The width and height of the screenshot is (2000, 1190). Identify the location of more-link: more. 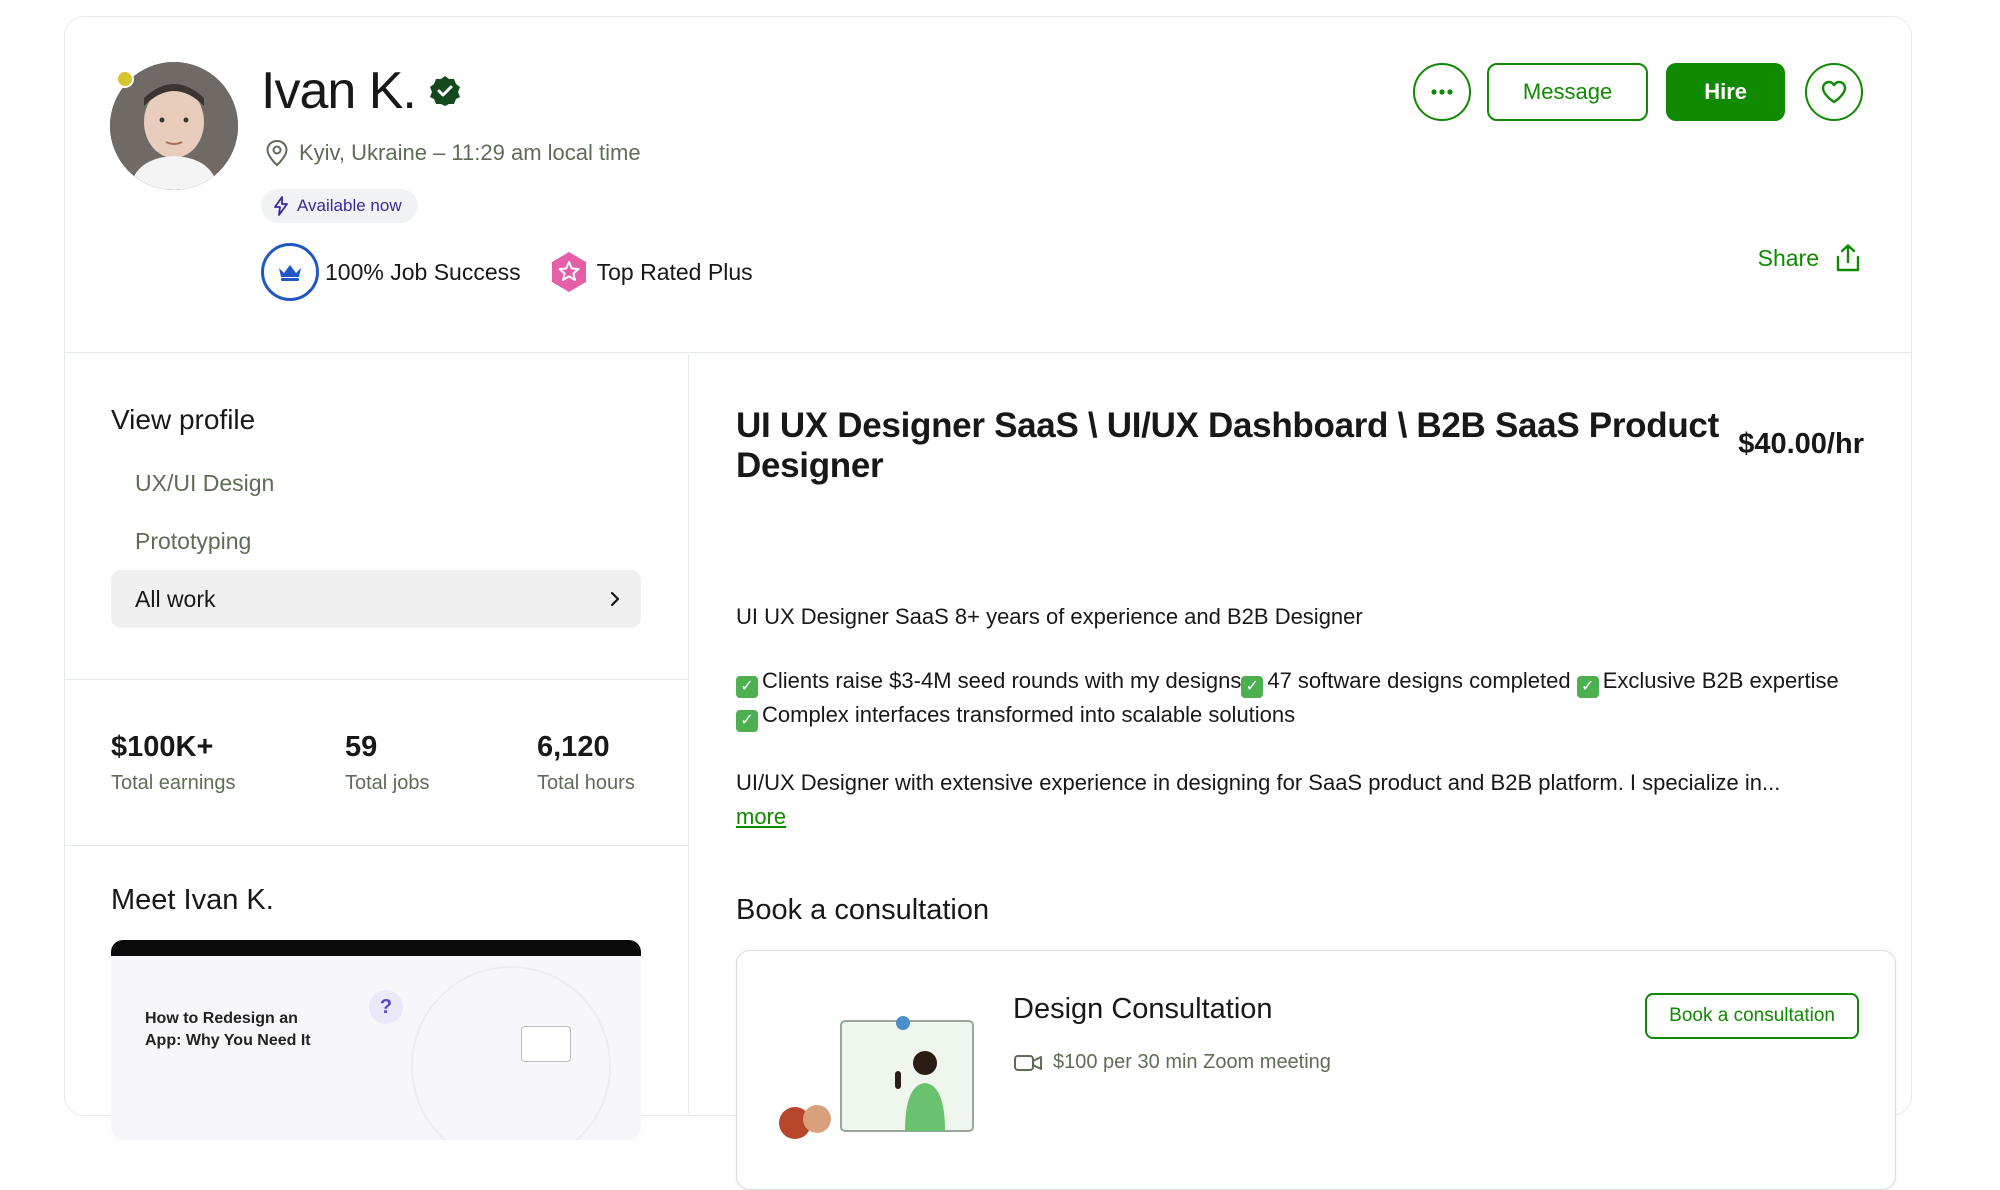
(761, 816).